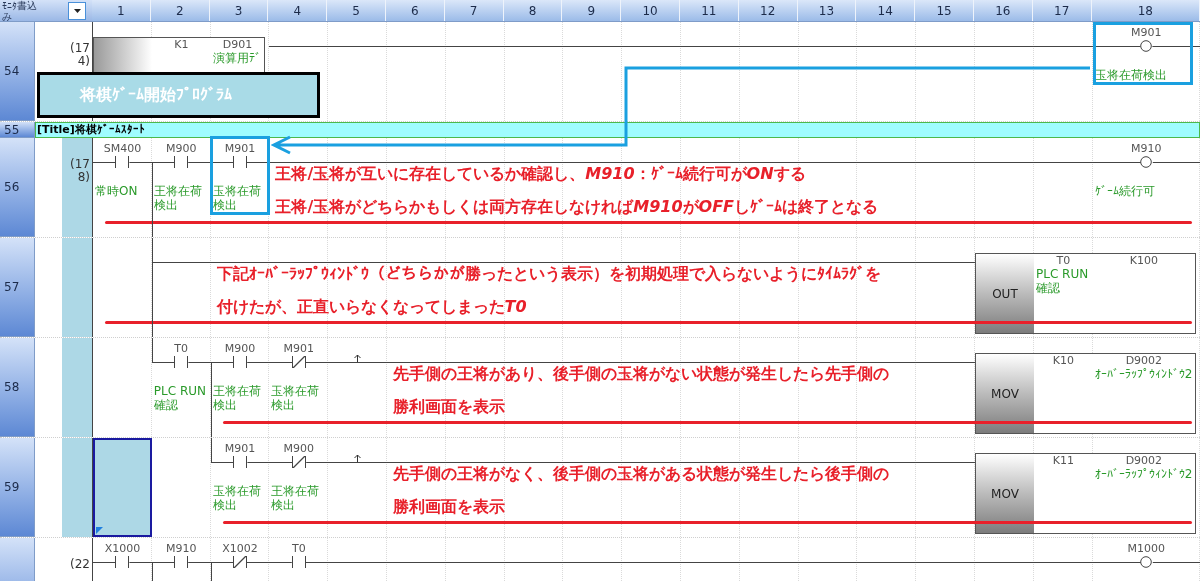 Image resolution: width=1200 pixels, height=581 pixels. What do you see at coordinates (1146, 548) in the screenshot?
I see `device-label: M1000` at bounding box center [1146, 548].